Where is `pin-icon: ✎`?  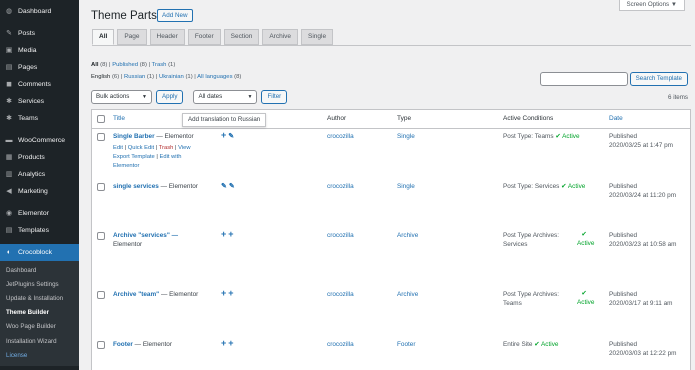
pin-icon: ✎ is located at coordinates (9, 33).